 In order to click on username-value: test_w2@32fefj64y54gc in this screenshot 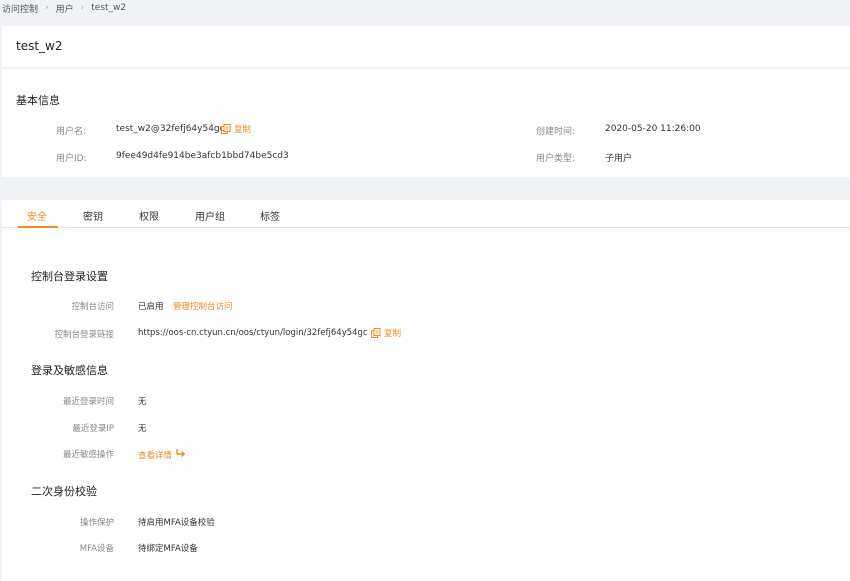, I will do `click(170, 129)`.